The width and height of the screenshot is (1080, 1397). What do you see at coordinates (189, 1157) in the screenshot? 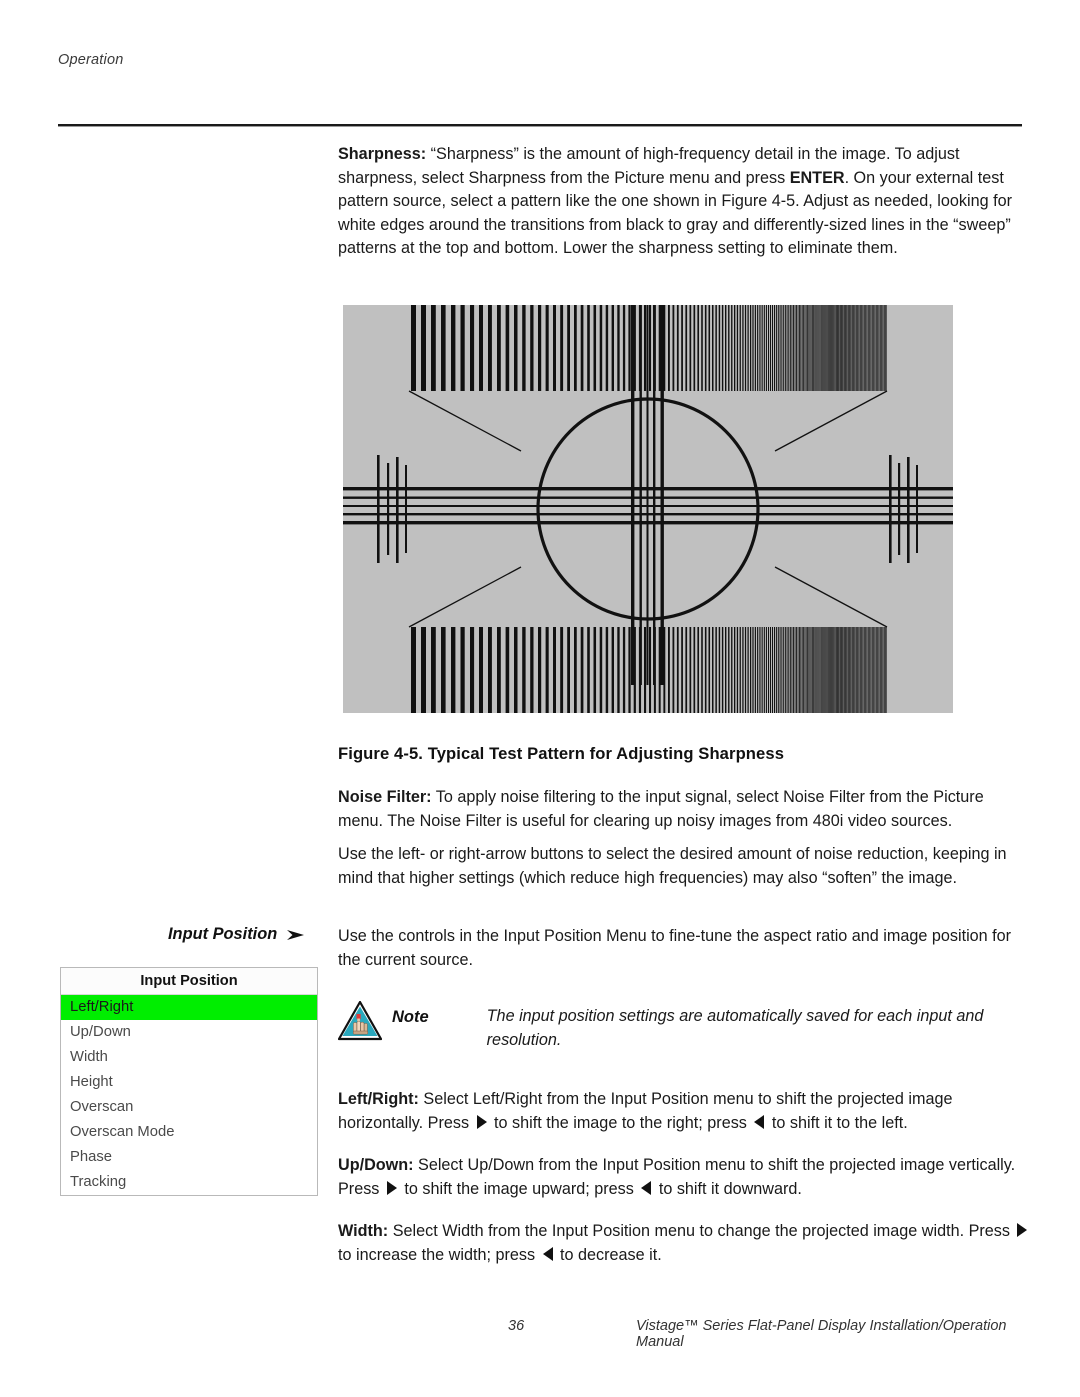
I see `osd-item-phase: Phase` at bounding box center [189, 1157].